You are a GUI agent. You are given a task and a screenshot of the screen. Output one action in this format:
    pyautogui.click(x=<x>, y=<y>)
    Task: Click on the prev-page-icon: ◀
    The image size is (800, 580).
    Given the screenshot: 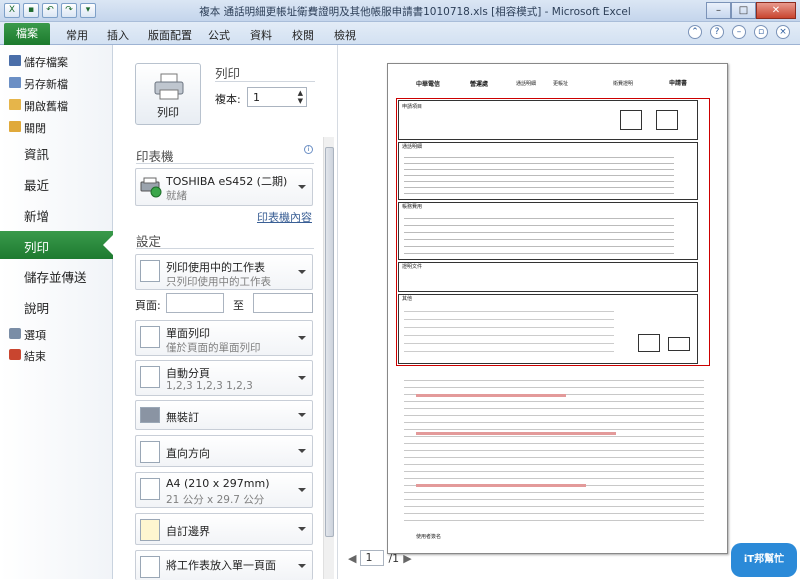 What is the action you would take?
    pyautogui.click(x=352, y=558)
    